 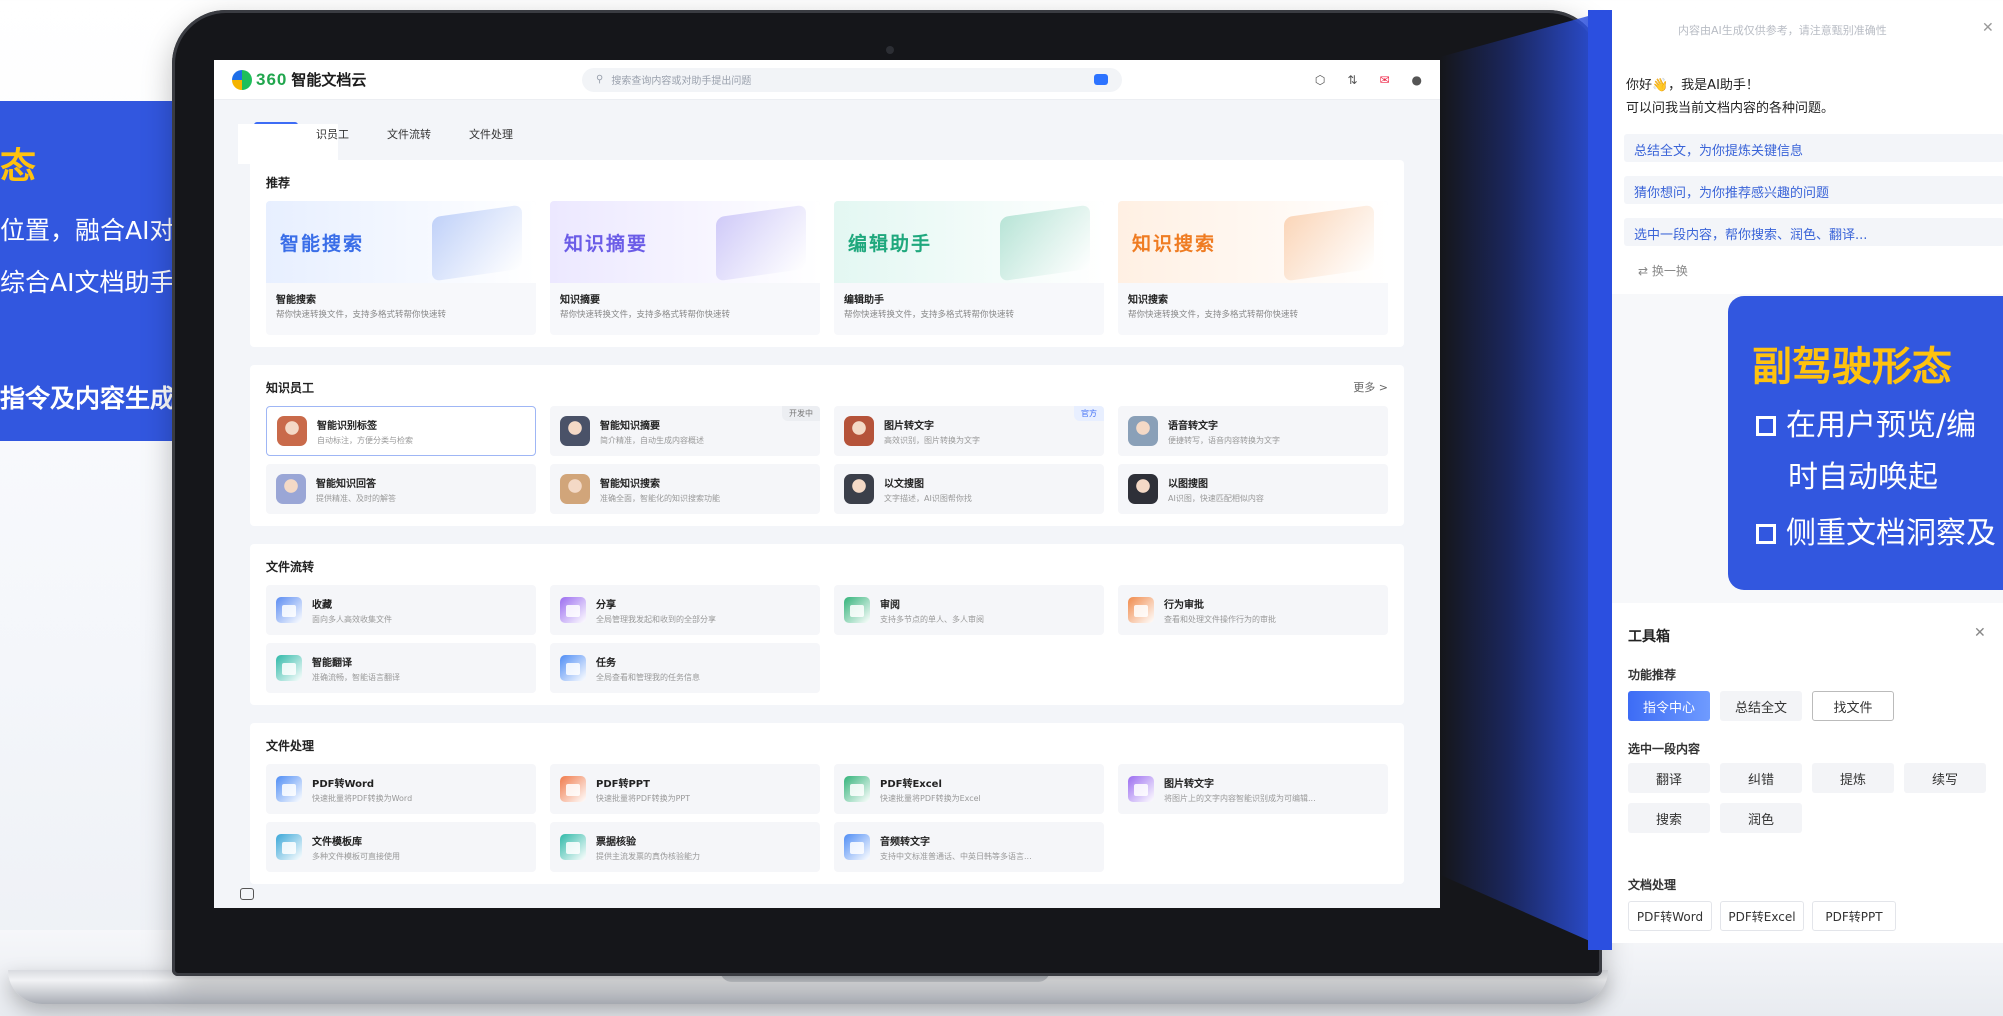 What do you see at coordinates (1370, 387) in the screenshot?
I see `more-link: 更多 >` at bounding box center [1370, 387].